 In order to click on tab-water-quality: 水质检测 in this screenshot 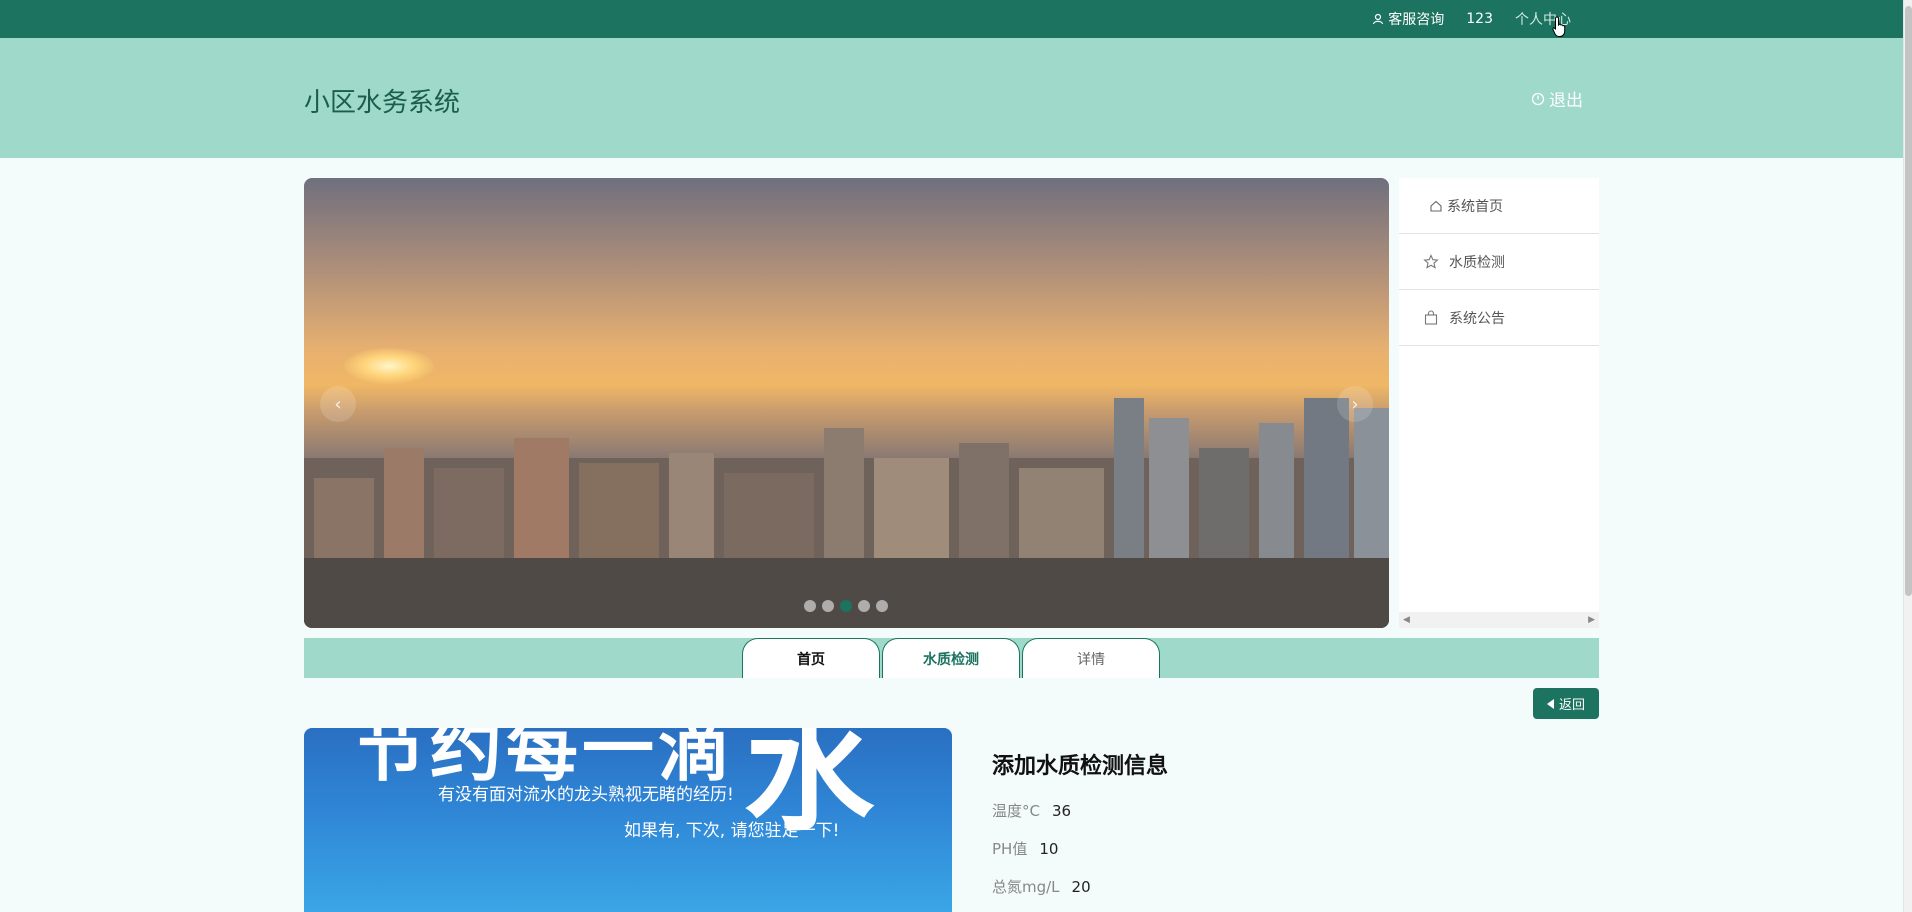, I will do `click(951, 658)`.